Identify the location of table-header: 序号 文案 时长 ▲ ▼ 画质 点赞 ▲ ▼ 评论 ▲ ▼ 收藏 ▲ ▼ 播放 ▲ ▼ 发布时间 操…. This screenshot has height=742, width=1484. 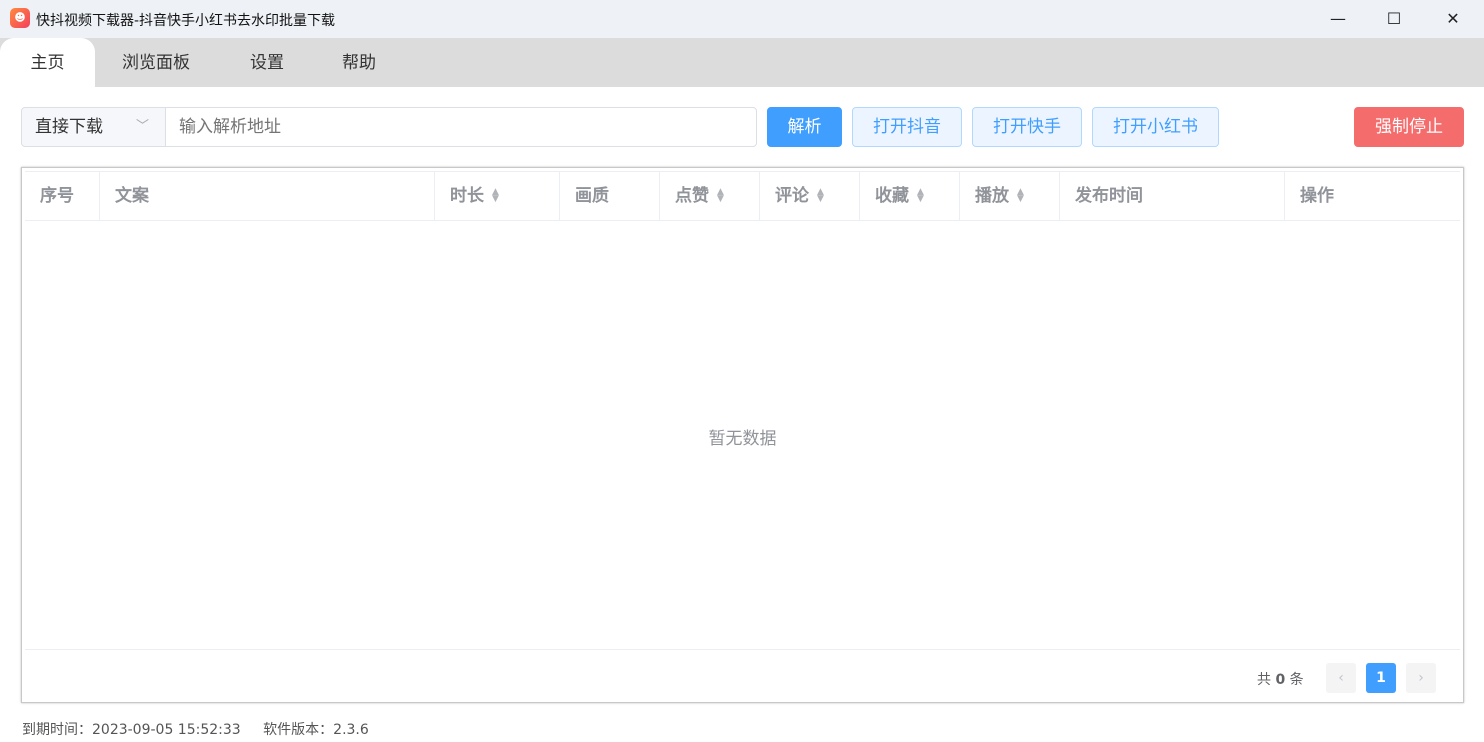
(742, 196).